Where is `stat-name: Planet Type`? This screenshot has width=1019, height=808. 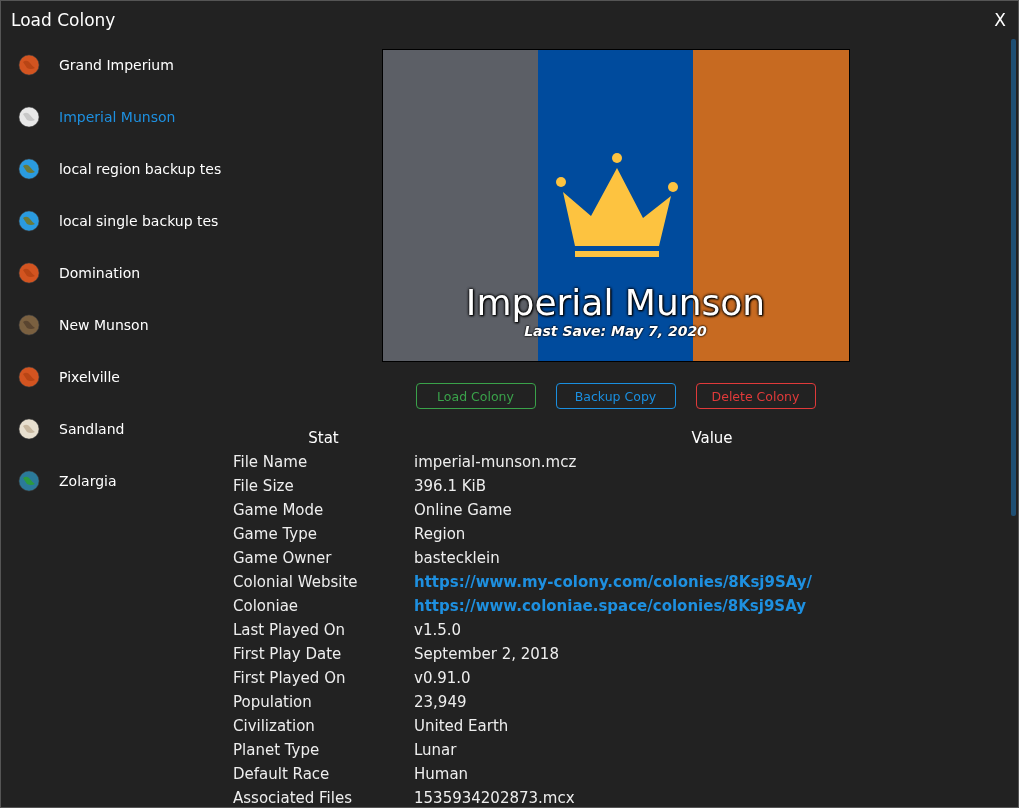
stat-name: Planet Type is located at coordinates (277, 750).